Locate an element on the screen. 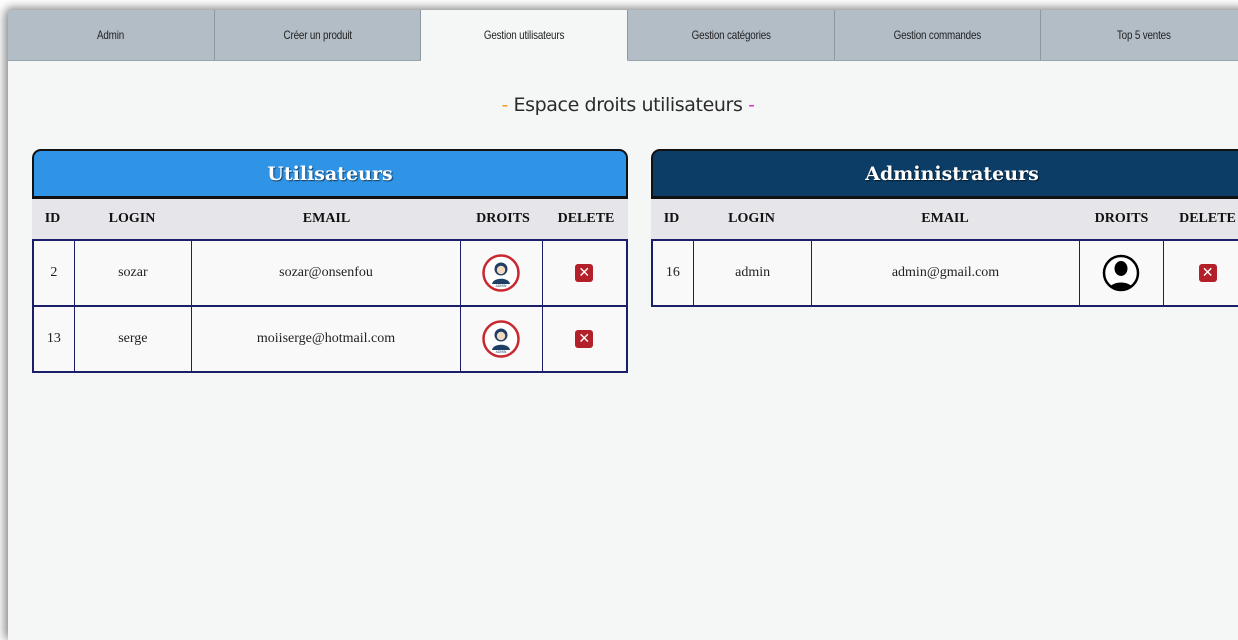 The height and width of the screenshot is (640, 1238). admins-table-body: 16 admin admin@gmail.com ✕ is located at coordinates (944, 273).